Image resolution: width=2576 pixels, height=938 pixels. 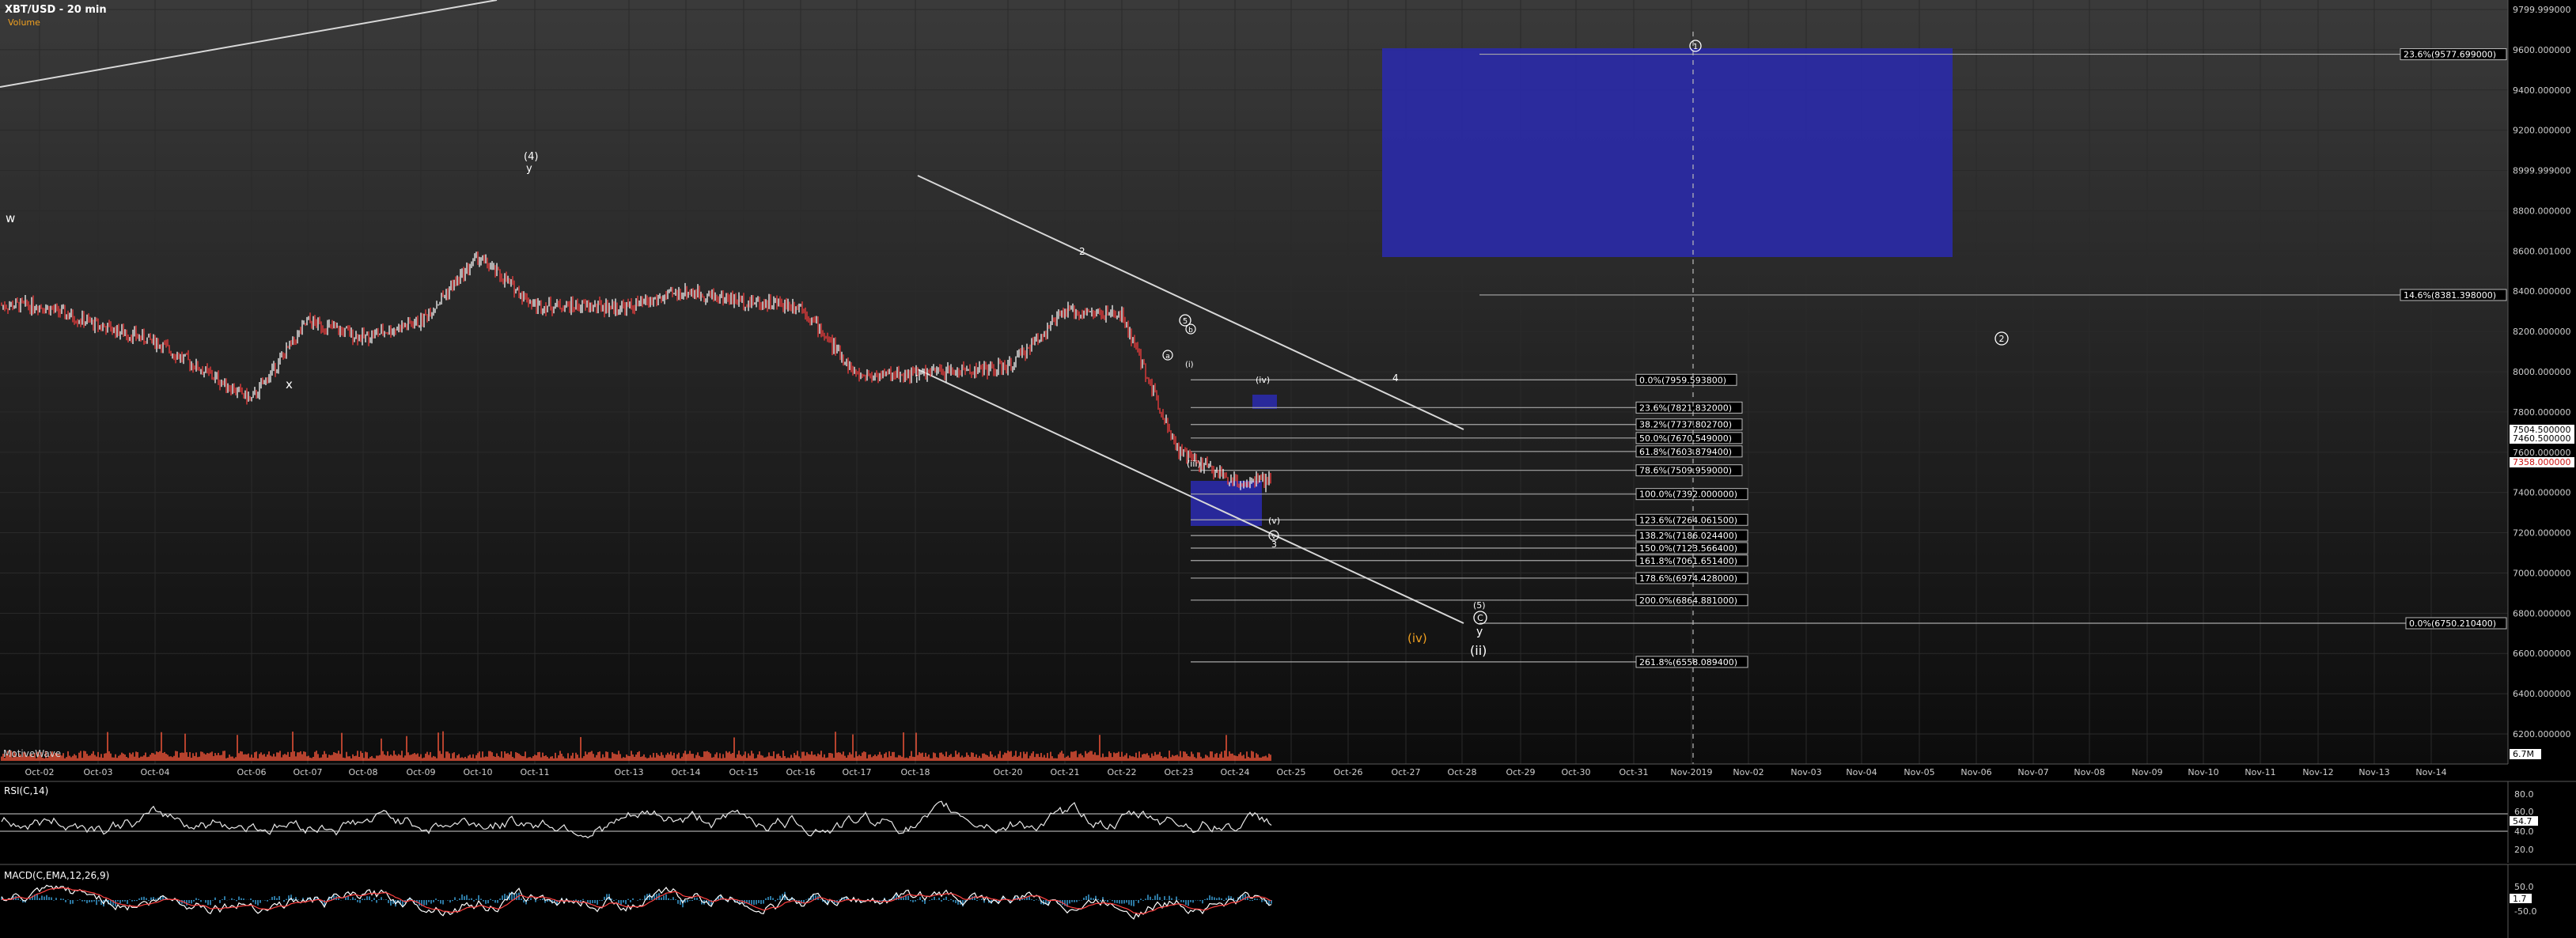 I want to click on price-tag-3: 7358.000000, so click(x=2541, y=462).